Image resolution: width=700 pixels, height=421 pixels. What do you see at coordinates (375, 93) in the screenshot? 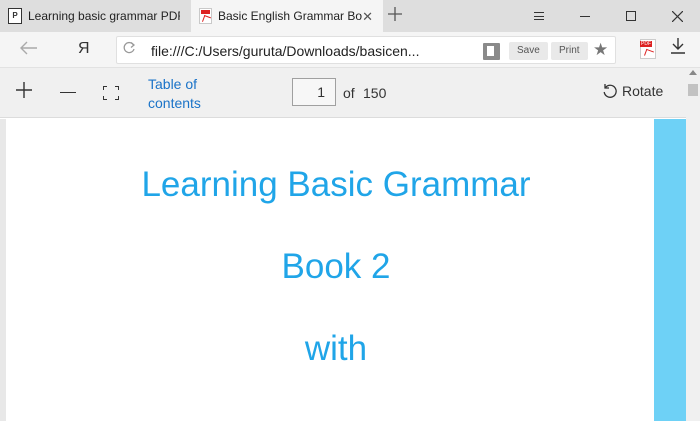
I see `page-total: 150` at bounding box center [375, 93].